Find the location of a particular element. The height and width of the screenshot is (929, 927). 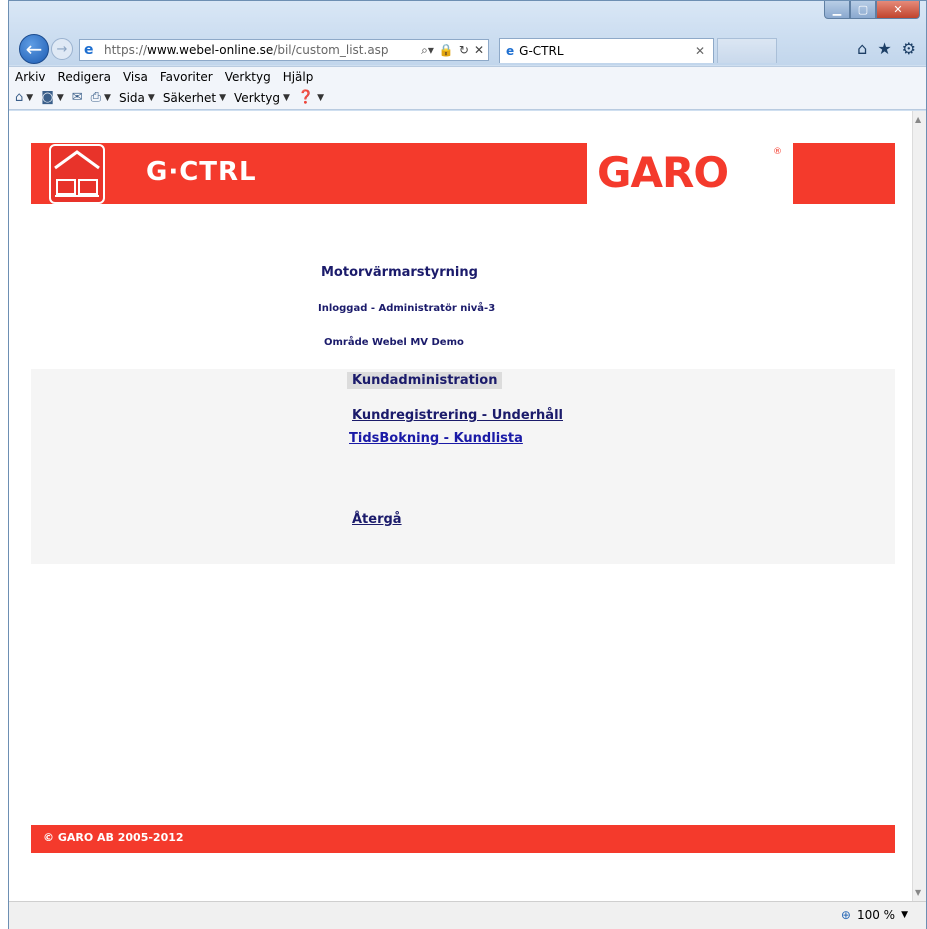

safety-menu-label: Säkerhet is located at coordinates (189, 97).